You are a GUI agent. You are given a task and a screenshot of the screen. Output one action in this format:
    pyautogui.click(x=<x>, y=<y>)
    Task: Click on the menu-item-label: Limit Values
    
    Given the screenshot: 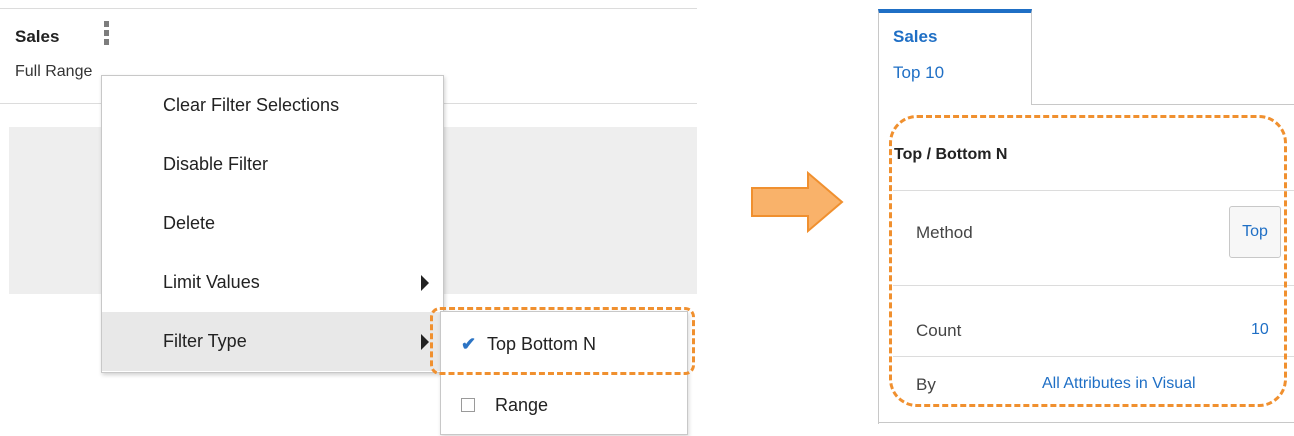 What is the action you would take?
    pyautogui.click(x=211, y=282)
    